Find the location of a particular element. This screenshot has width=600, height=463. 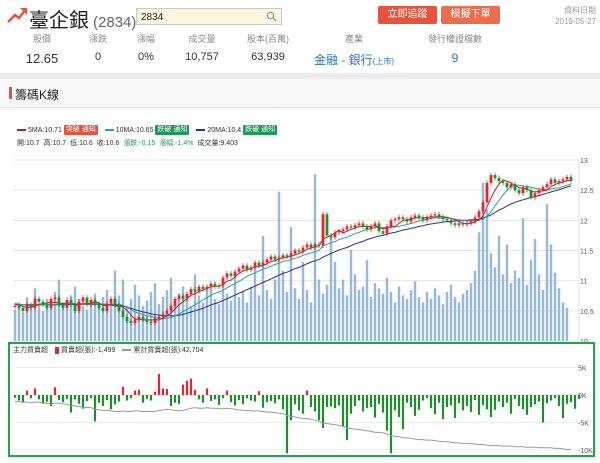

change-value: 漲跌:-0.15 is located at coordinates (139, 143).